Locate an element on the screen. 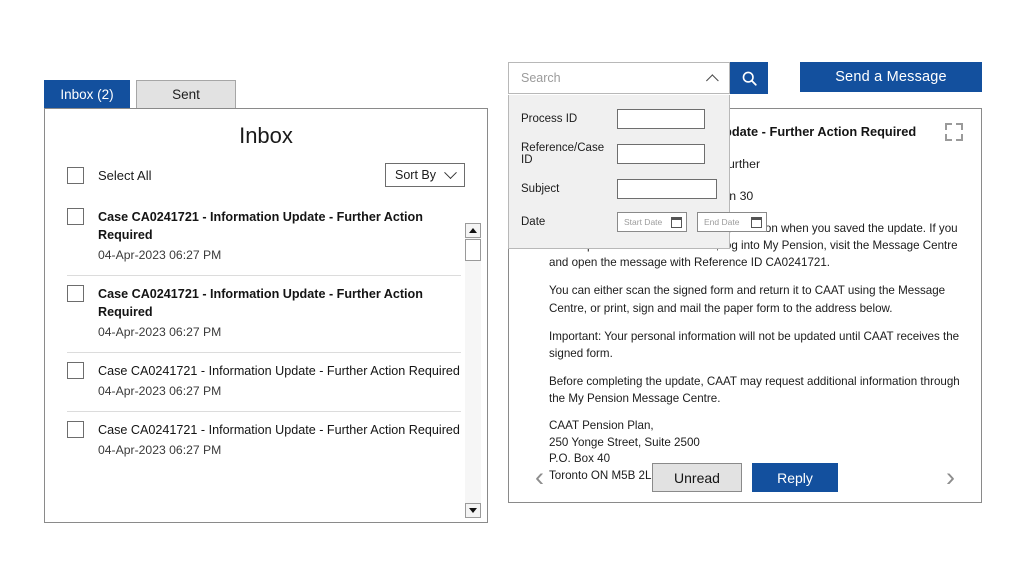 The width and height of the screenshot is (1024, 575). start-date-placeholder: Start Date is located at coordinates (643, 222).